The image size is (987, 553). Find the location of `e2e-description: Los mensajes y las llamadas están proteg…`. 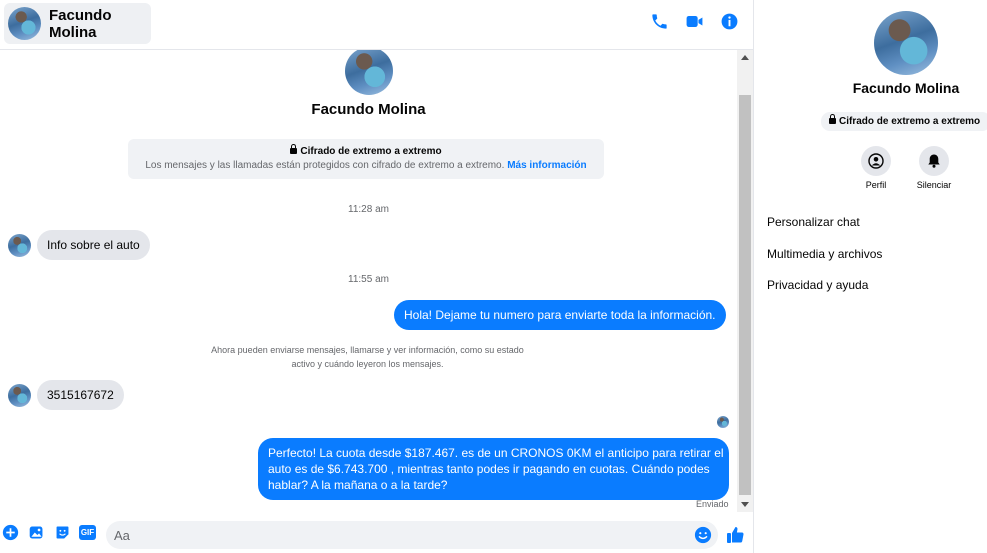

e2e-description: Los mensajes y las llamadas están proteg… is located at coordinates (325, 165).